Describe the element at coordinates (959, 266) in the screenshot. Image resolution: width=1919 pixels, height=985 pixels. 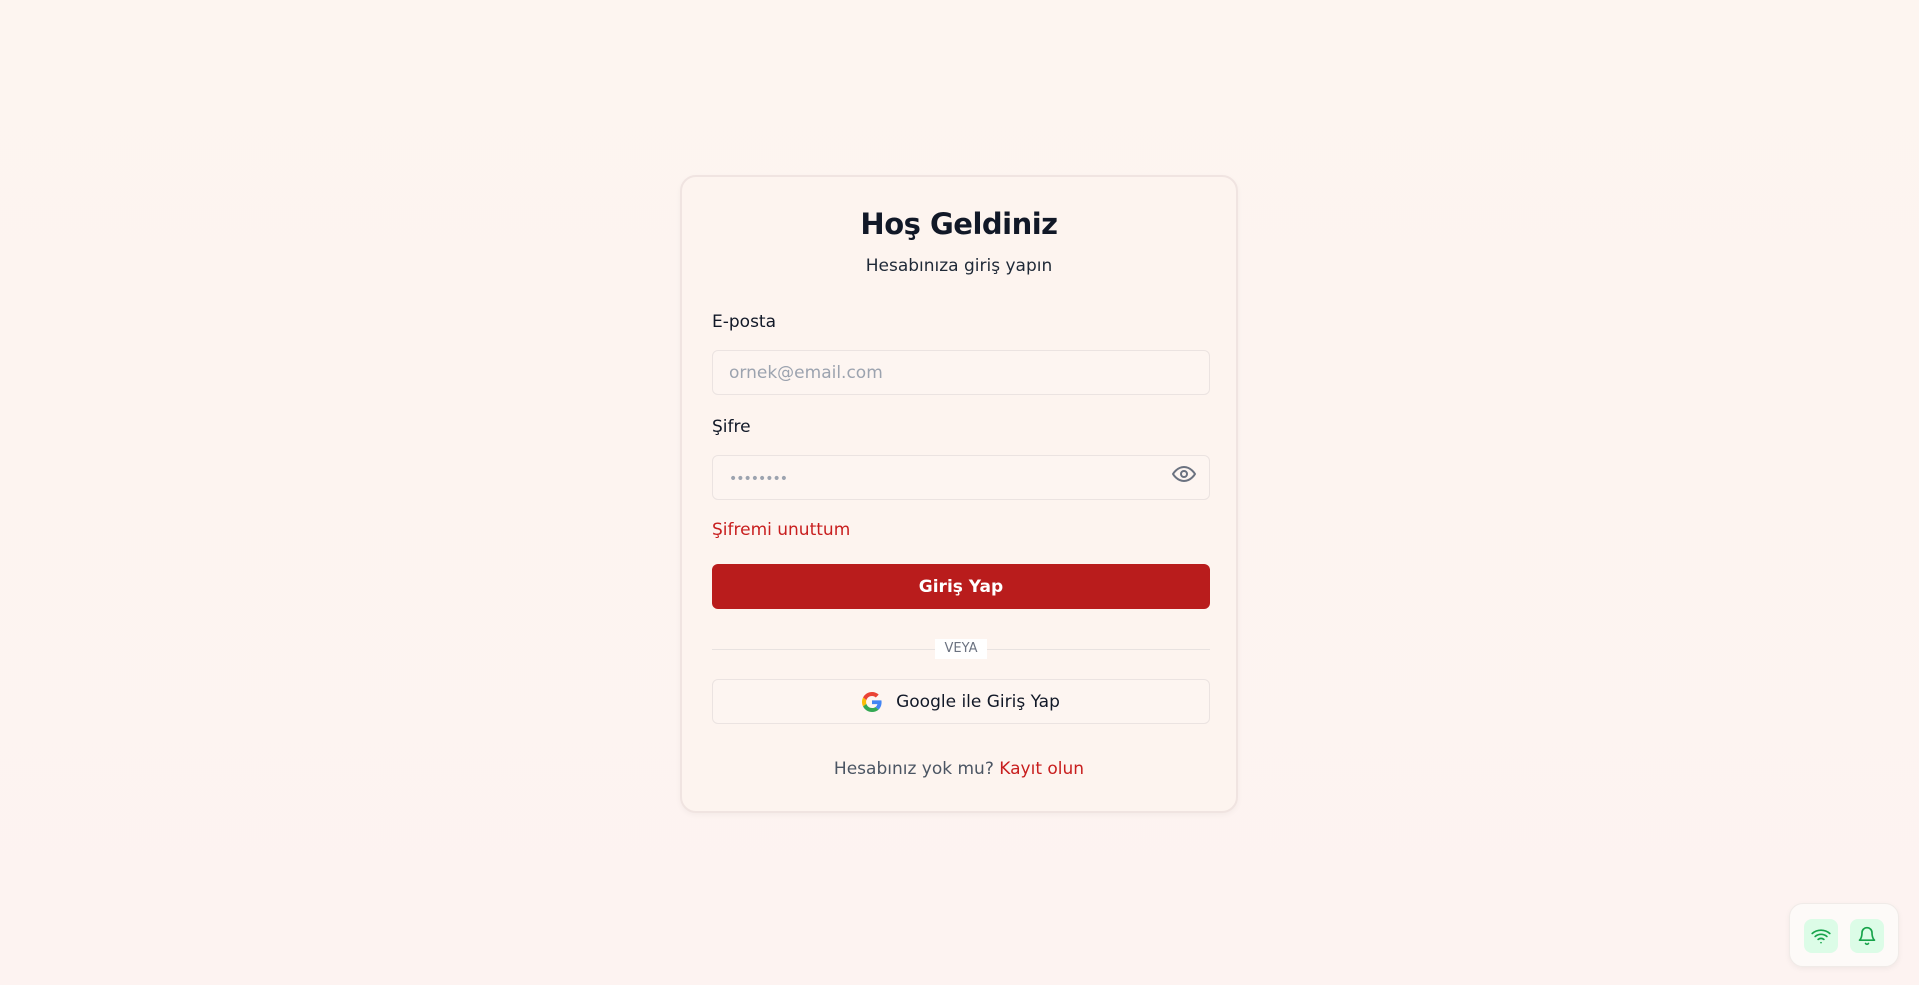
I see `page-subtitle: Hesabınıza giriş yapın` at that location.